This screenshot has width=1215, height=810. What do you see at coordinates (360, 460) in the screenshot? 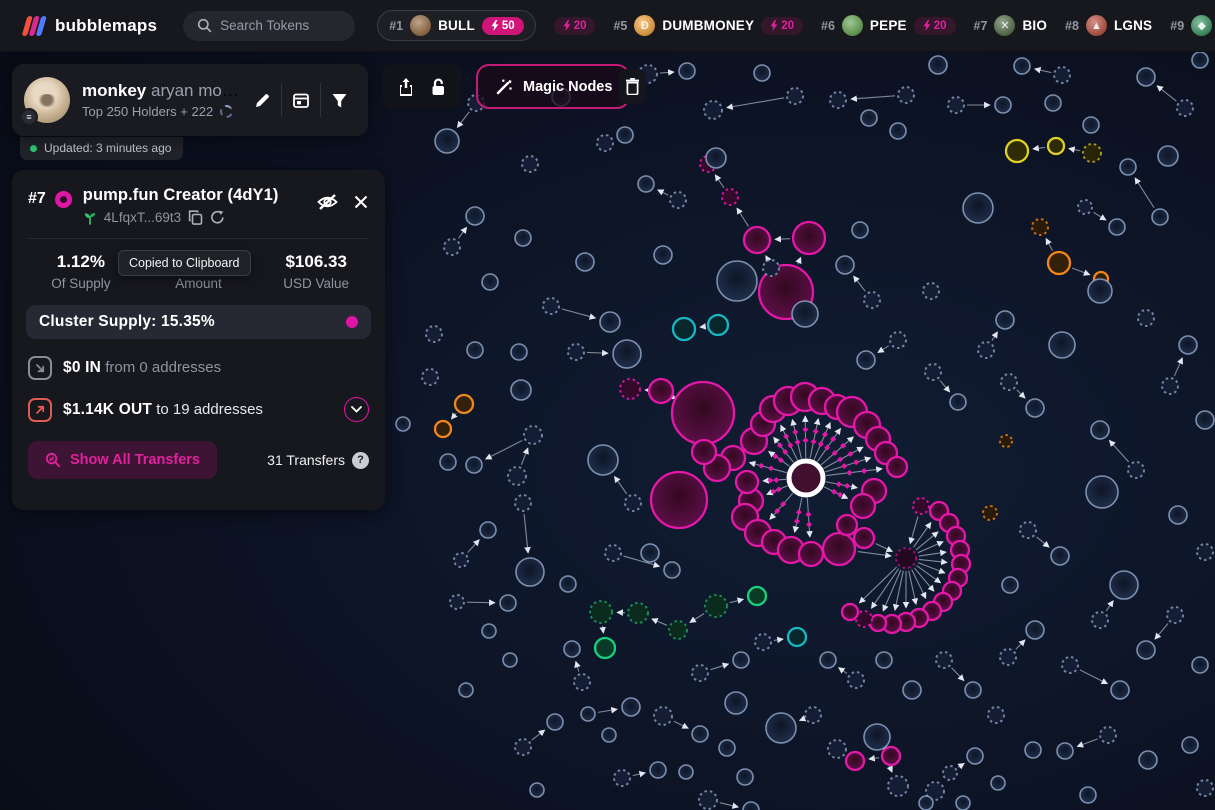
I see `help-icon: ?` at bounding box center [360, 460].